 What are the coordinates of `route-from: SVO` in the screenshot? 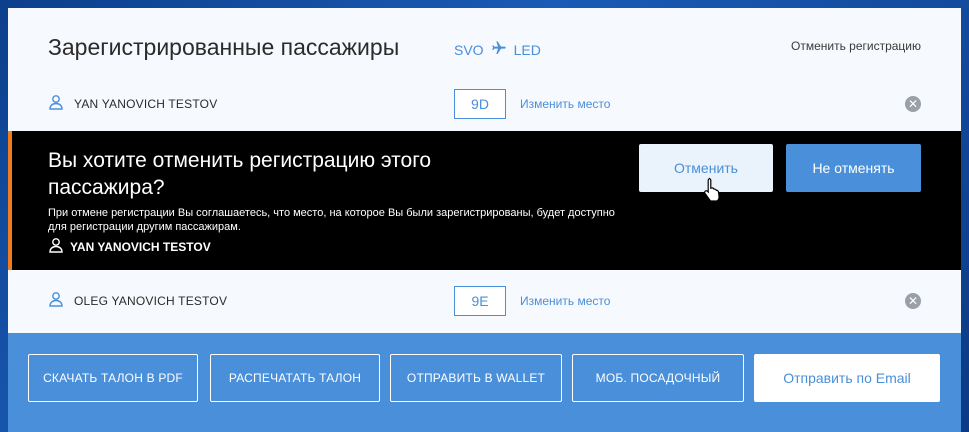 It's located at (469, 49).